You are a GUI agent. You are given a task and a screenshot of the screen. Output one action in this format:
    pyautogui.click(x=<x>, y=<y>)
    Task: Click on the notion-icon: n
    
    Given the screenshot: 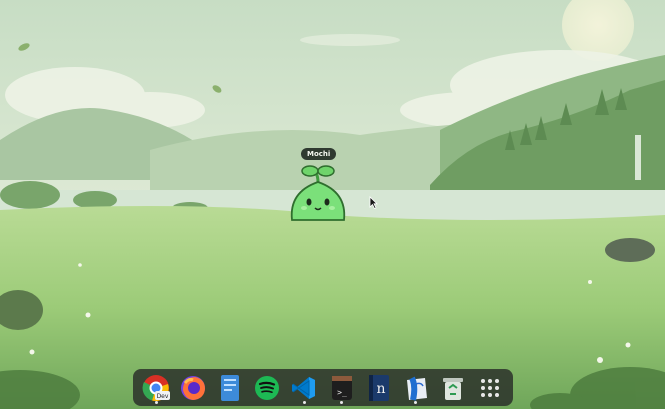 What is the action you would take?
    pyautogui.click(x=378, y=387)
    